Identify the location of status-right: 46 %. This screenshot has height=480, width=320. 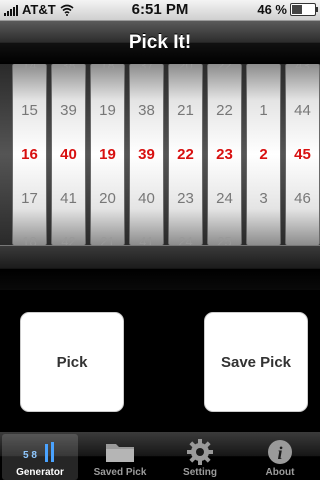
(287, 9).